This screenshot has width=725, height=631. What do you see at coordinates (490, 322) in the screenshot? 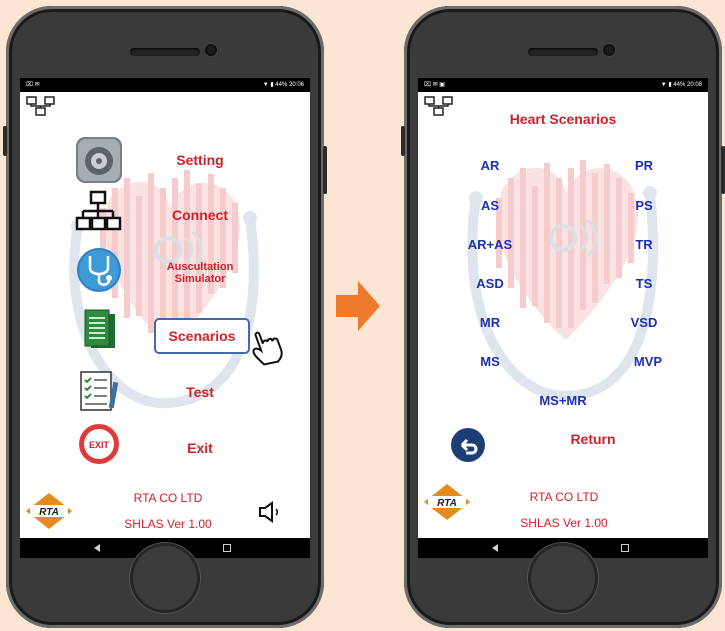
I see `scenario-mr: MR` at bounding box center [490, 322].